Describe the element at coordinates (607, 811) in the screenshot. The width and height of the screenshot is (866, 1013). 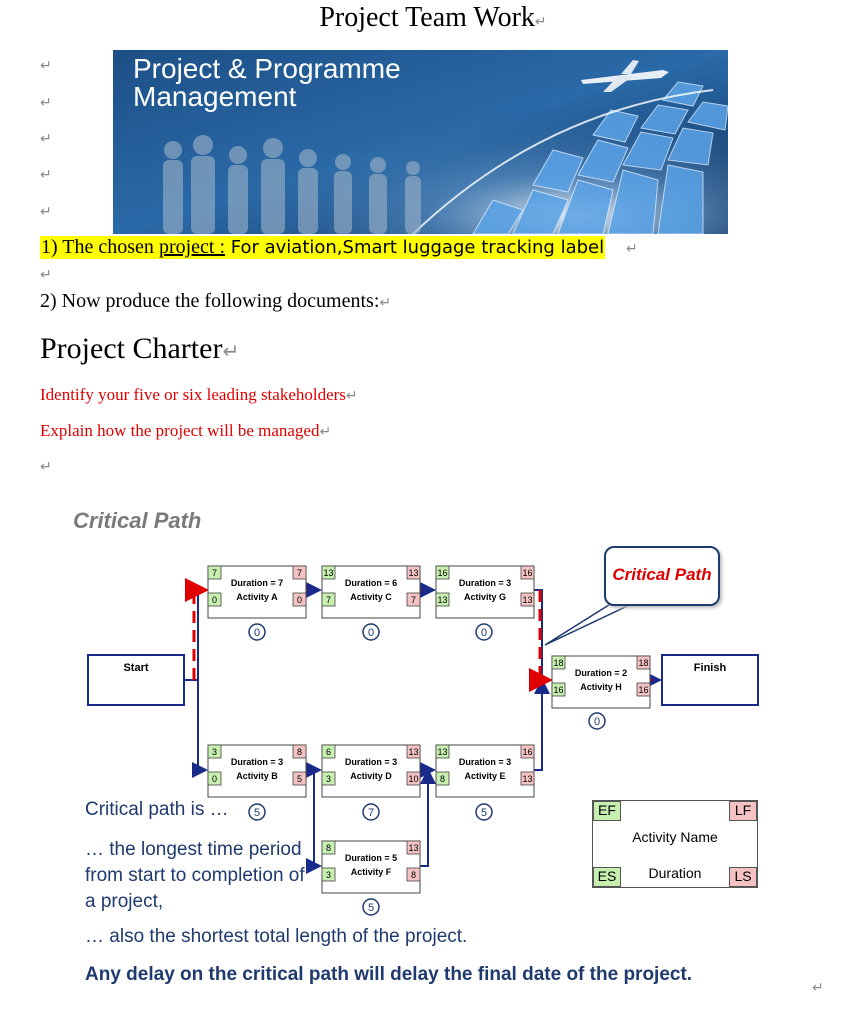
I see `legend-ef: EF` at that location.